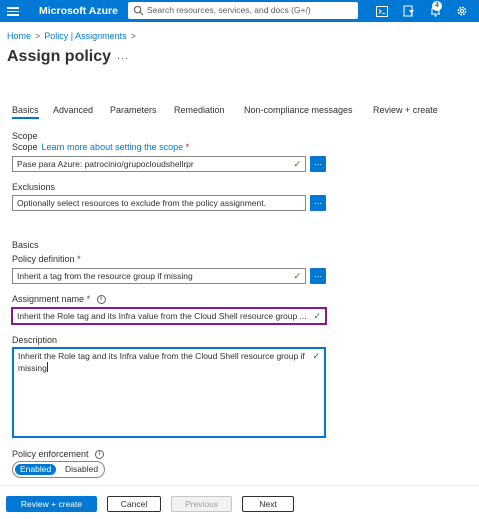 This screenshot has width=479, height=519. Describe the element at coordinates (25, 147) in the screenshot. I see `scope-label-text: Scope` at that location.